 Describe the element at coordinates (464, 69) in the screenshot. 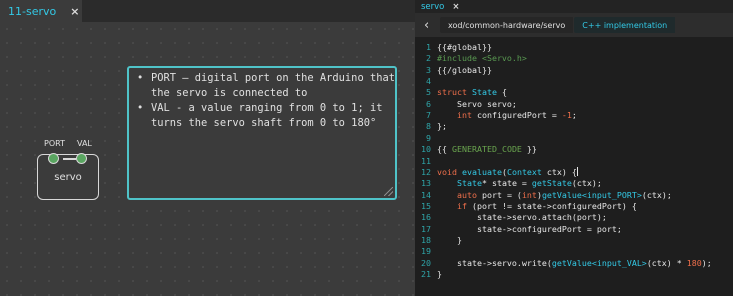

I see `code-text: {{/global}}` at that location.